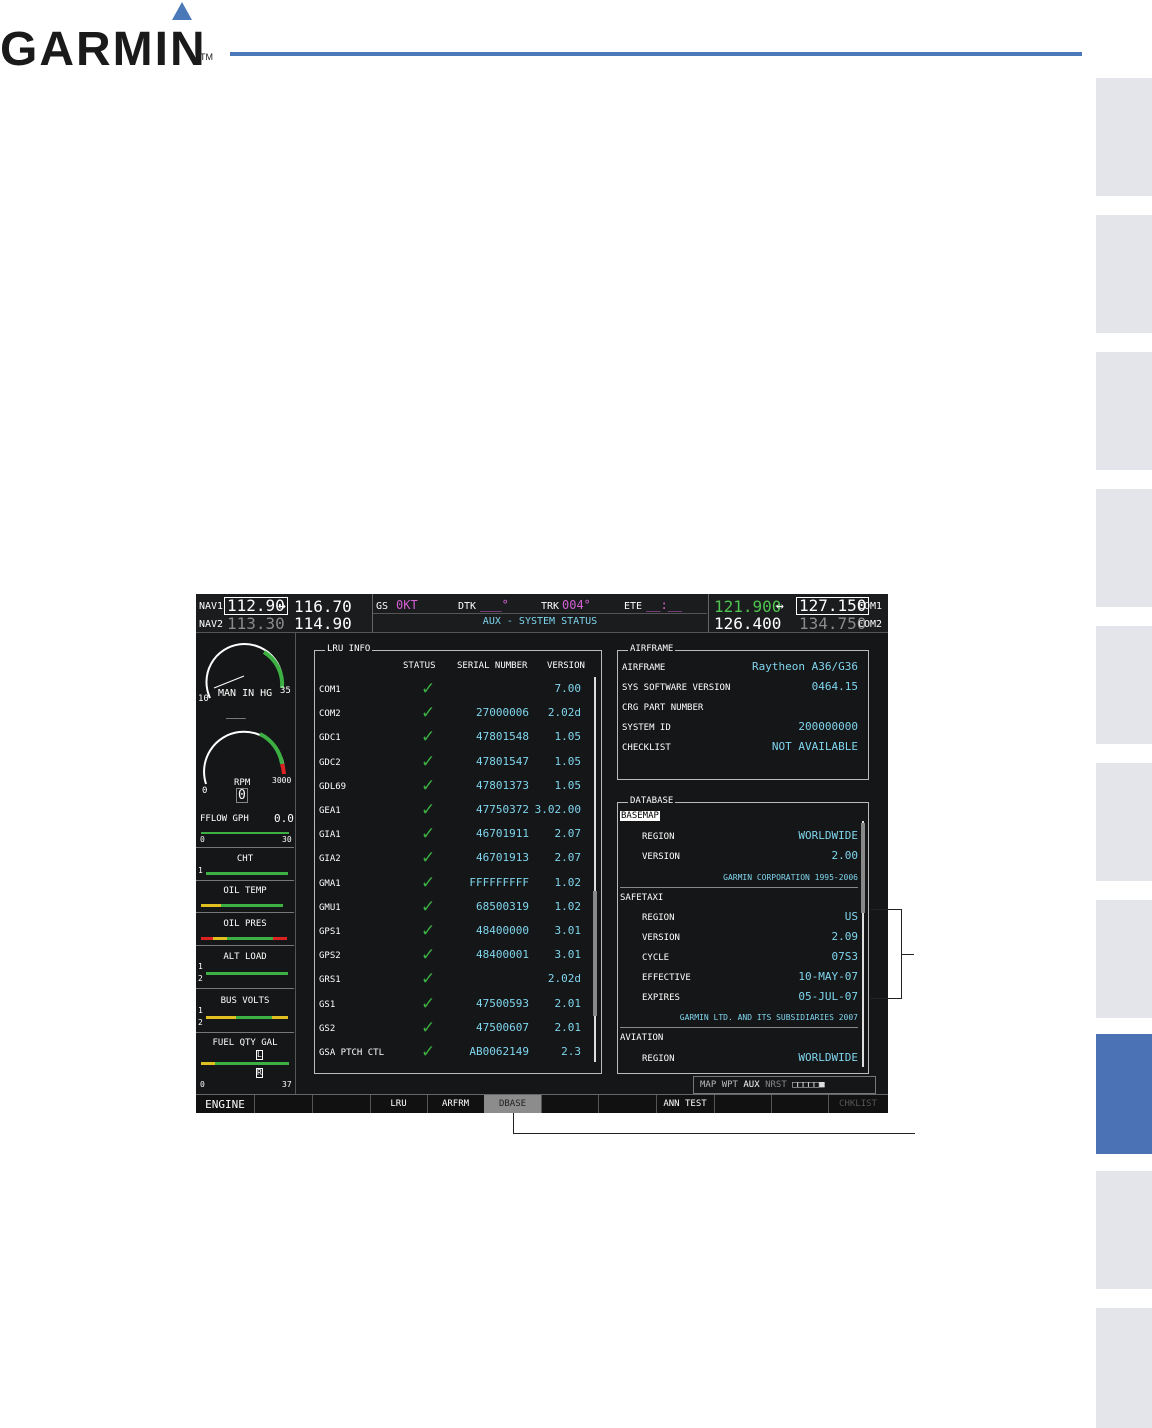  I want to click on header-rule, so click(656, 54).